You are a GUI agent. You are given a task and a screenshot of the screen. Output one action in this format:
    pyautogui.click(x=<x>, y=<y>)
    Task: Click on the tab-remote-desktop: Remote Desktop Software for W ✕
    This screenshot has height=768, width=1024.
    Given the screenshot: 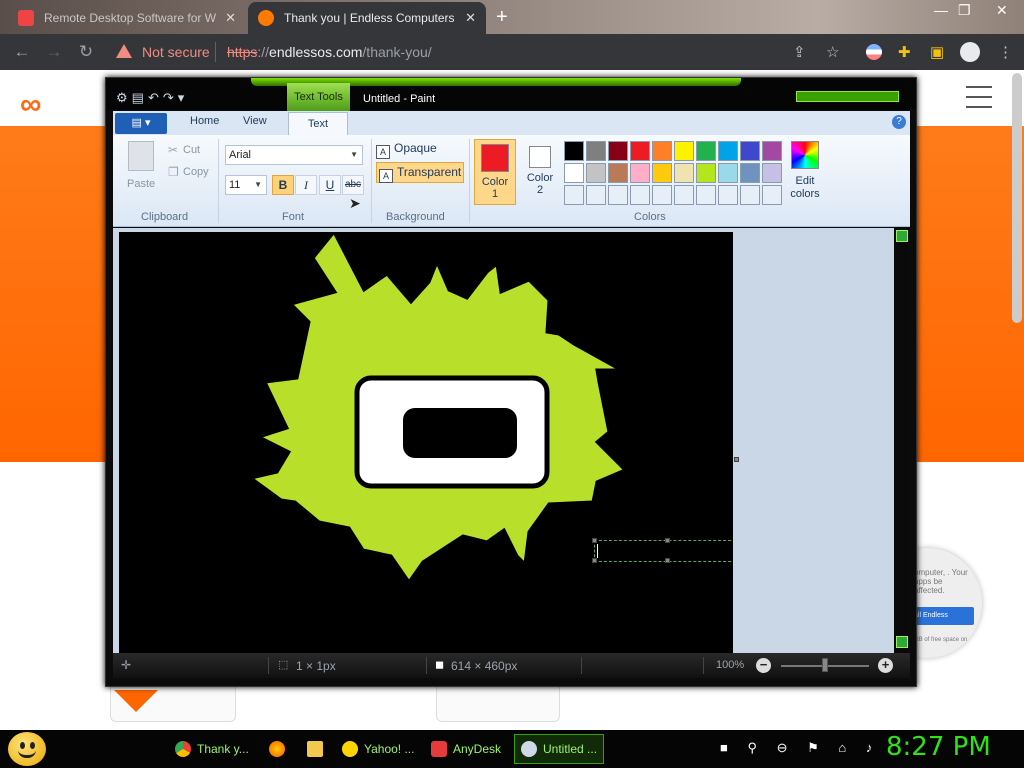 What is the action you would take?
    pyautogui.click(x=127, y=18)
    